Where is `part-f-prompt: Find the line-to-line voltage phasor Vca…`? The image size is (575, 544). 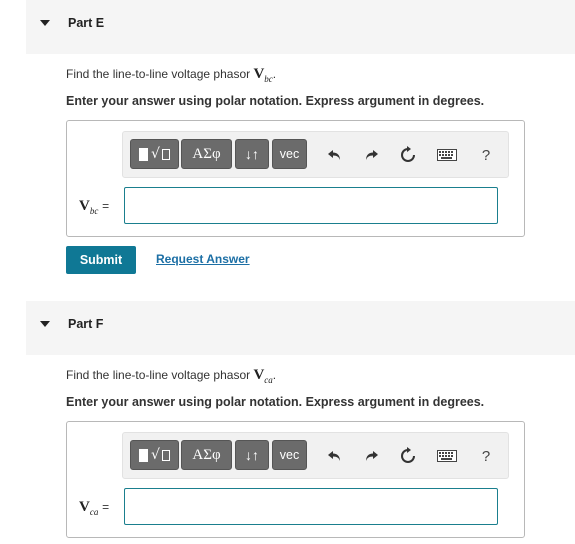 part-f-prompt: Find the line-to-line voltage phasor Vca… is located at coordinates (171, 376).